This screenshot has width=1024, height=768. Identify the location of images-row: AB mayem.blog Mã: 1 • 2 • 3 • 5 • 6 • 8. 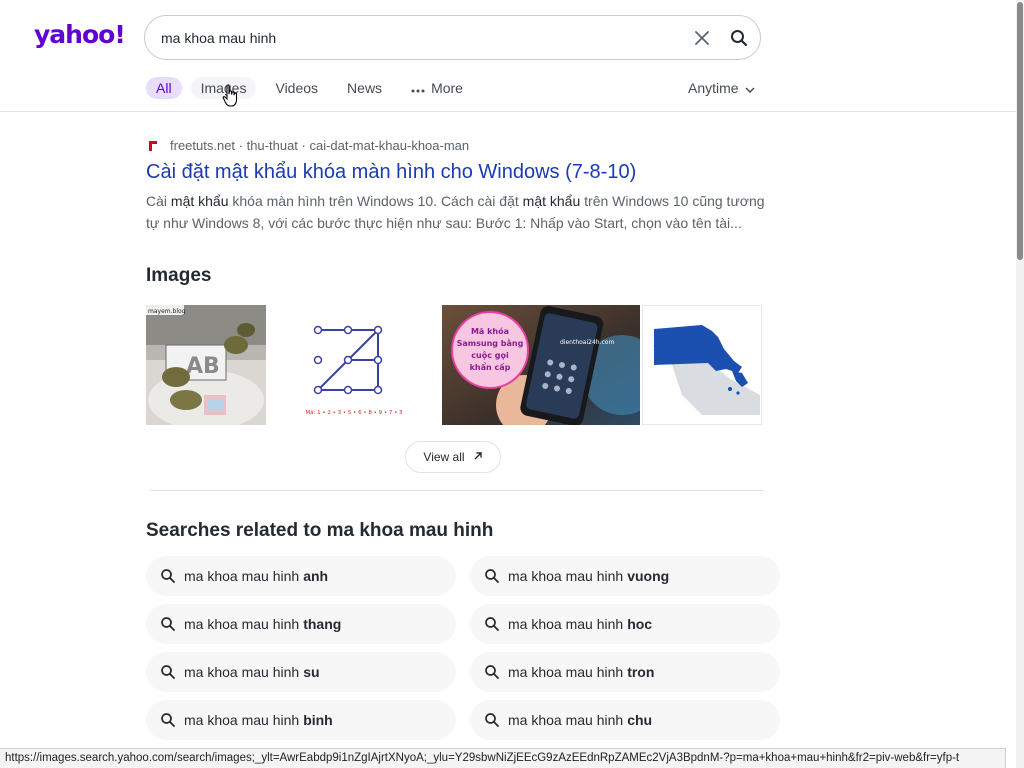
(454, 365).